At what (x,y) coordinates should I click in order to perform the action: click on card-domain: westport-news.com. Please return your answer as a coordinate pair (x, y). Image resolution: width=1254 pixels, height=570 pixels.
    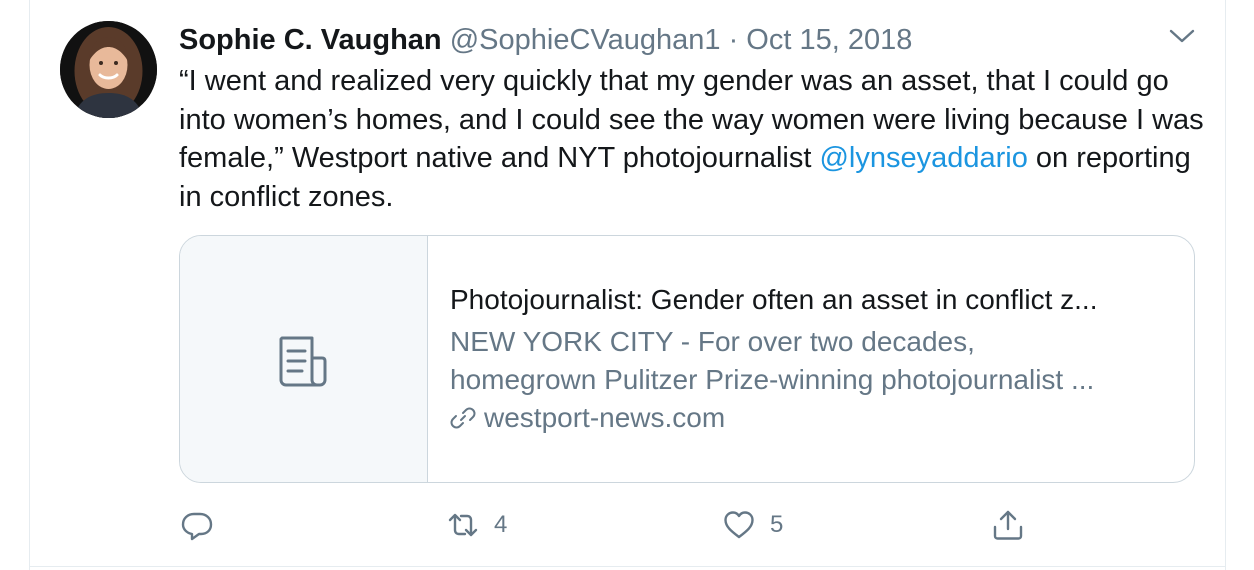
    Looking at the image, I should click on (810, 418).